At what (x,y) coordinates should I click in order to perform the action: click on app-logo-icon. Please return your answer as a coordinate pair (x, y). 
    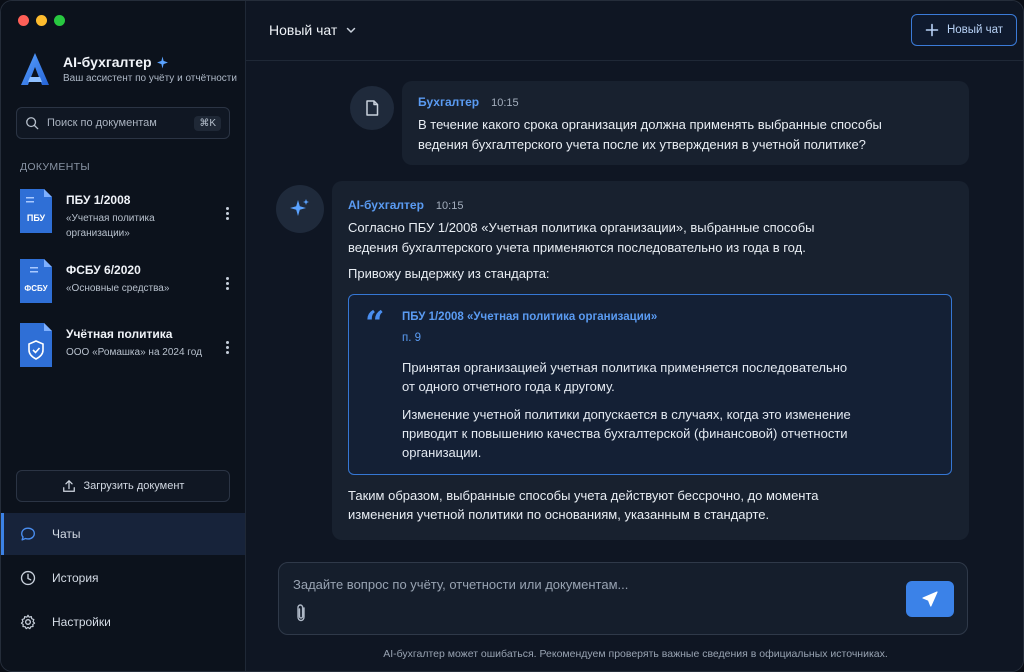
    Looking at the image, I should click on (35, 69).